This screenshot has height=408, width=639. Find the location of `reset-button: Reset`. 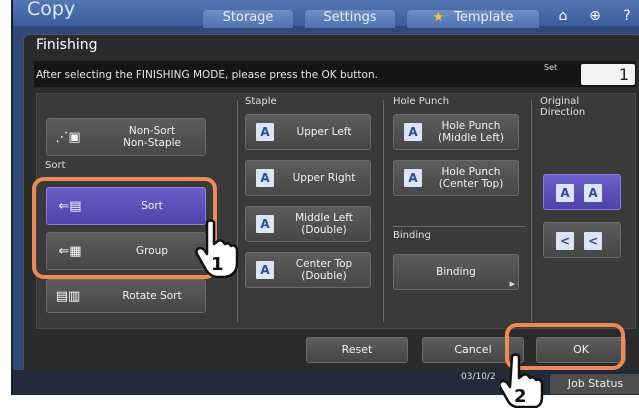

reset-button: Reset is located at coordinates (357, 350).